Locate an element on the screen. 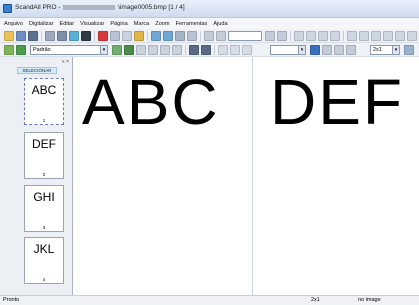 This screenshot has width=419, height=305. thumbnail-number: 4 is located at coordinates (44, 279).